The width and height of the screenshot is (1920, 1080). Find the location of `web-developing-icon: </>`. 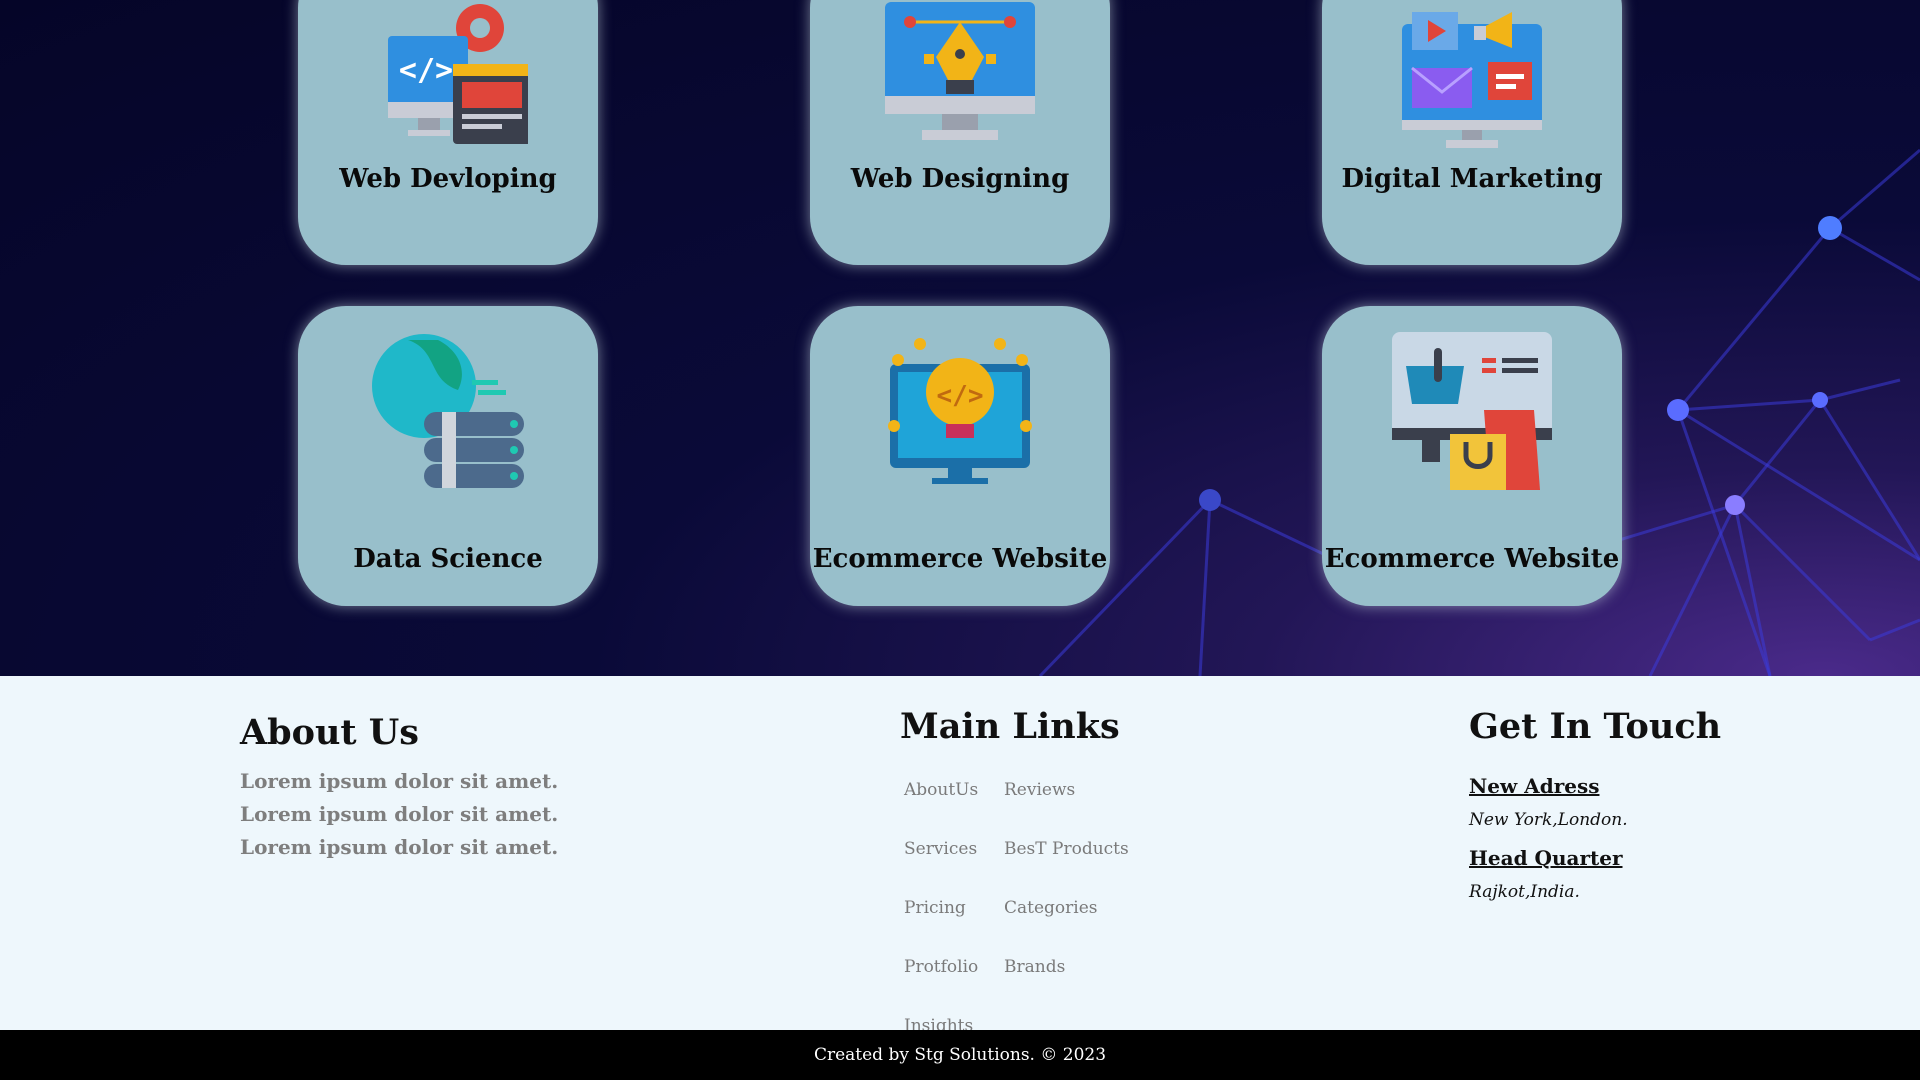

web-developing-icon: </> is located at coordinates (458, 74).